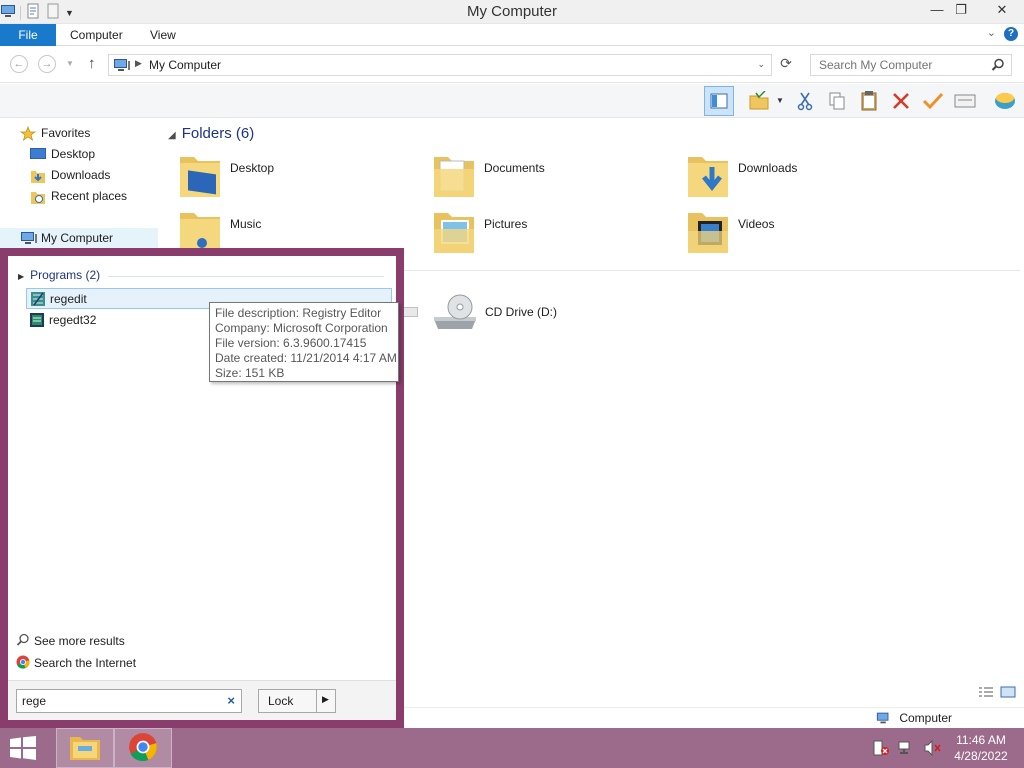 This screenshot has width=1024, height=768. Describe the element at coordinates (710, 270) in the screenshot. I see `section-divider` at that location.